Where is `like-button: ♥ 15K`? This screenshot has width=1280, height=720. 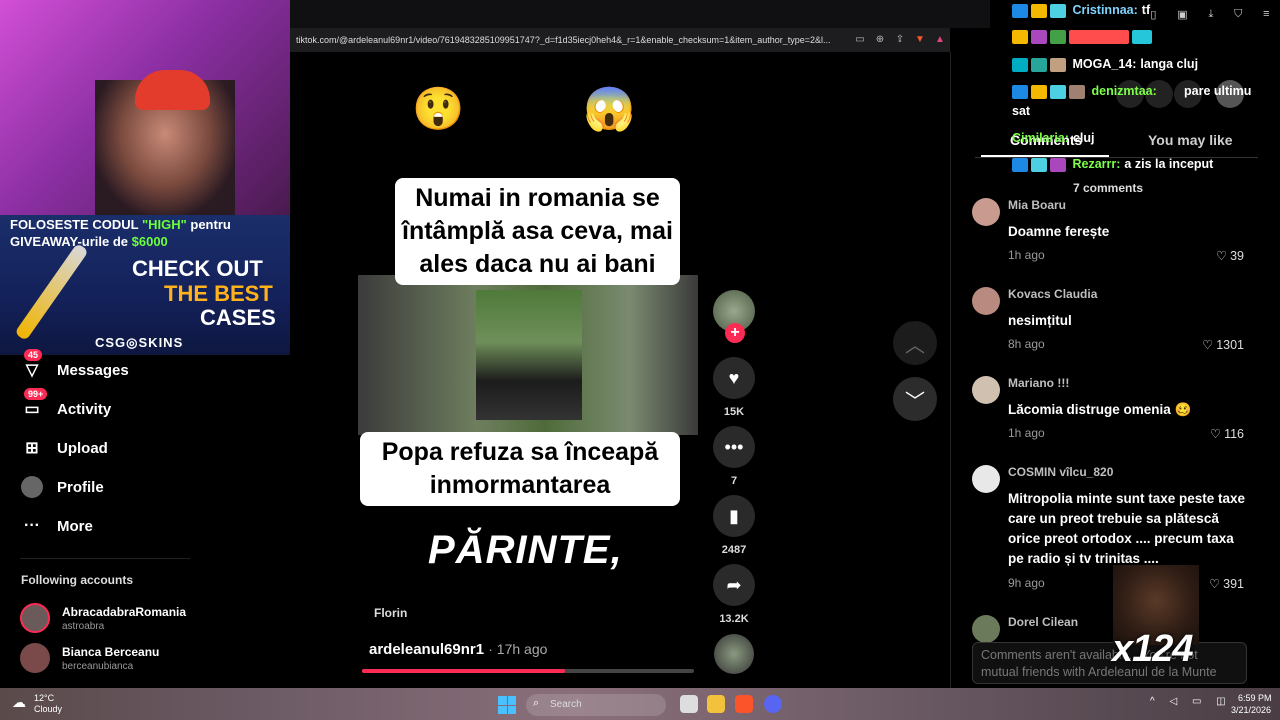 like-button: ♥ 15K is located at coordinates (734, 387).